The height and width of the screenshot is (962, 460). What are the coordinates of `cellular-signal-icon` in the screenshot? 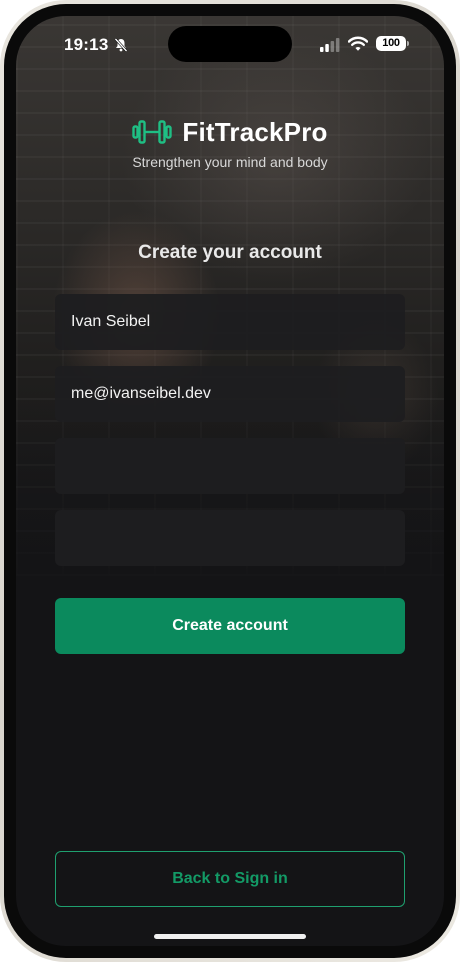 It's located at (330, 45).